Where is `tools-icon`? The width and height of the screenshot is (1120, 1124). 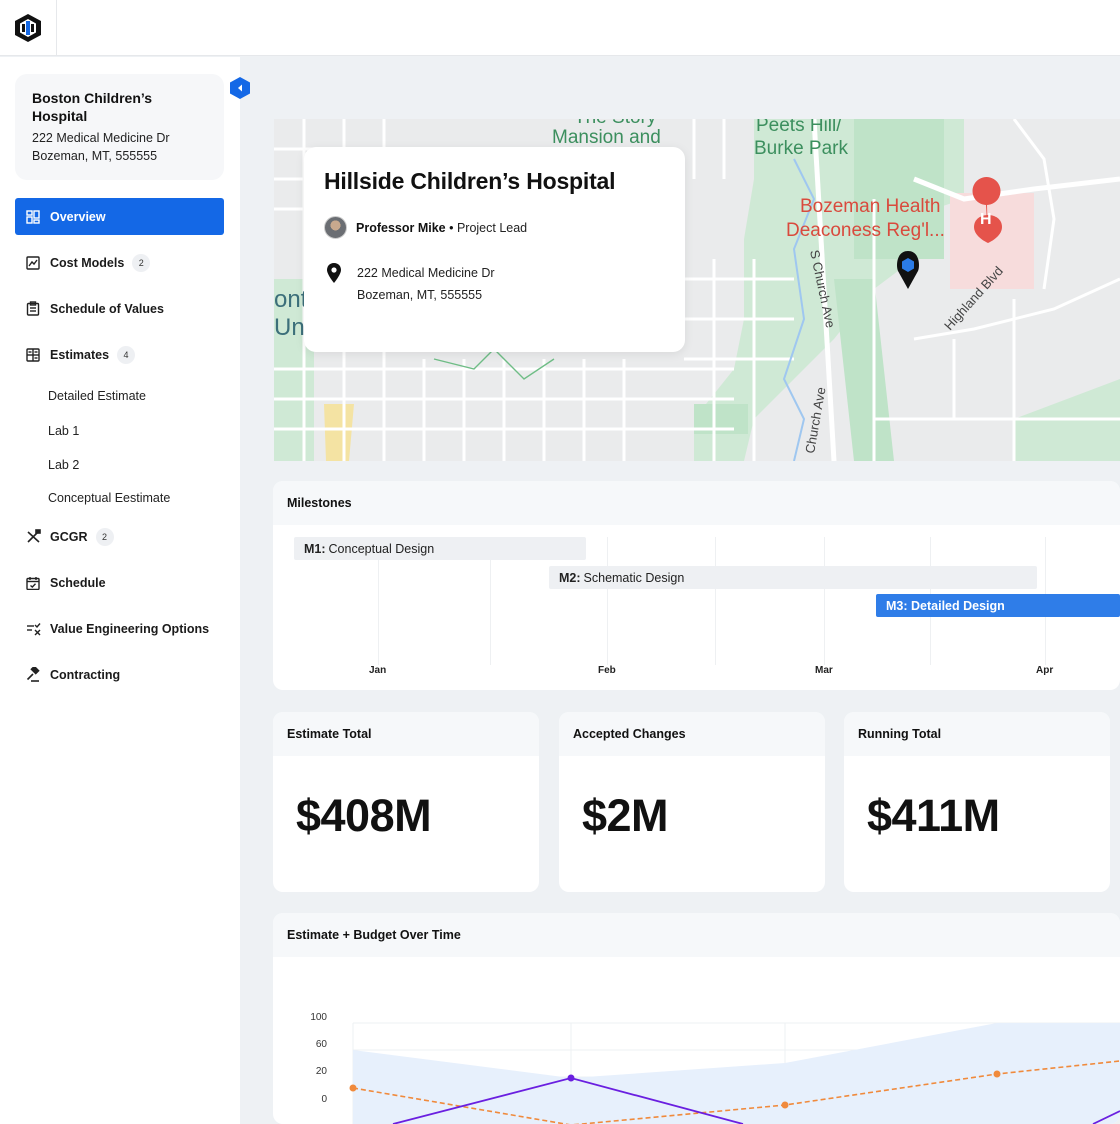
tools-icon is located at coordinates (33, 537).